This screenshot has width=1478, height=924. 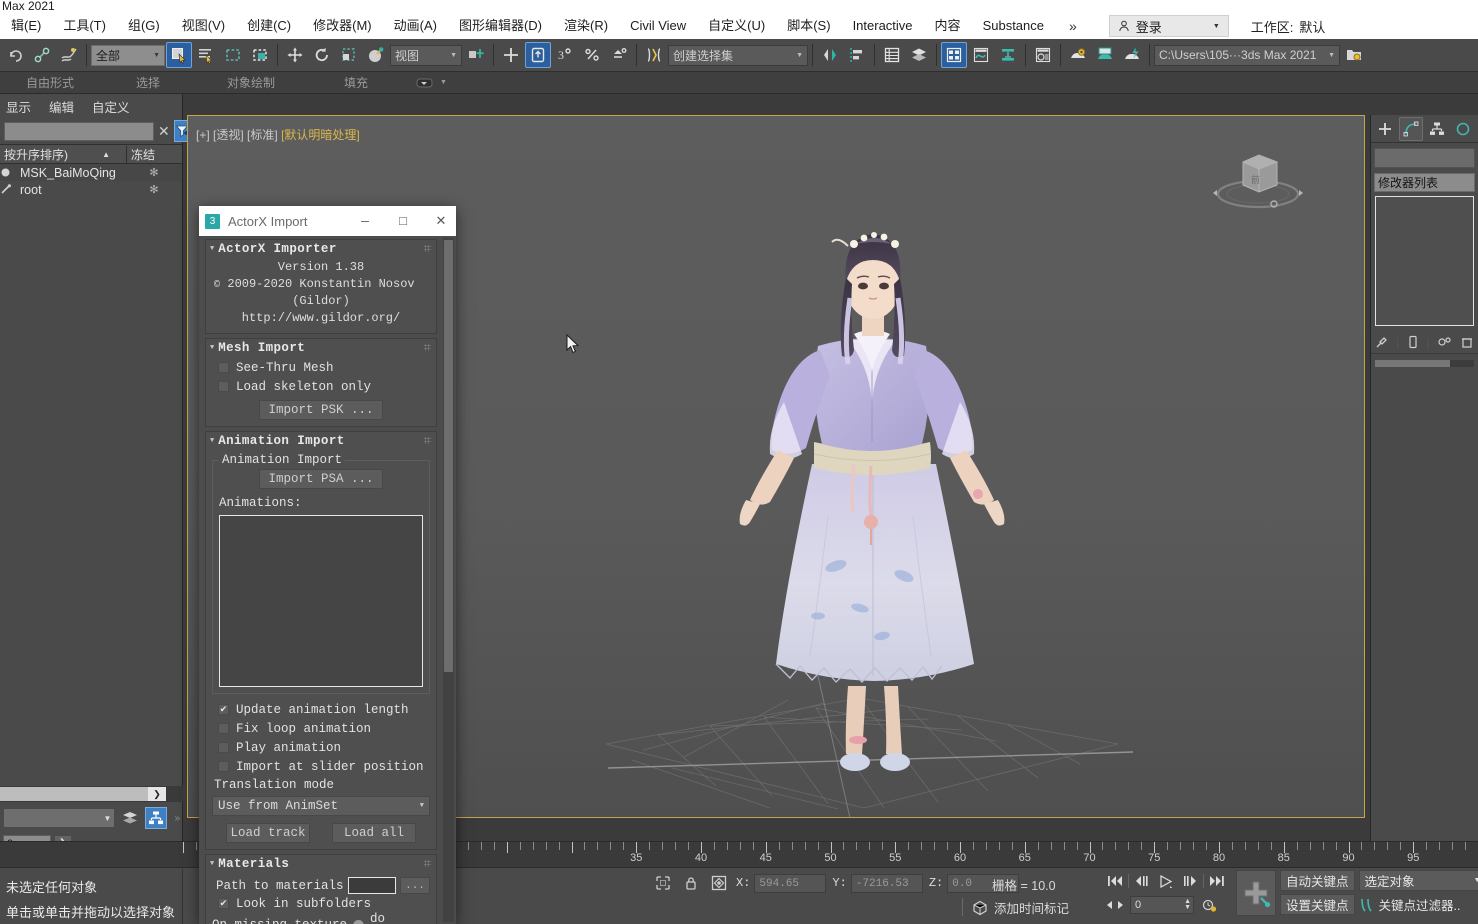 I want to click on reference-coord-dropdown: 视图 ▼, so click(x=426, y=55).